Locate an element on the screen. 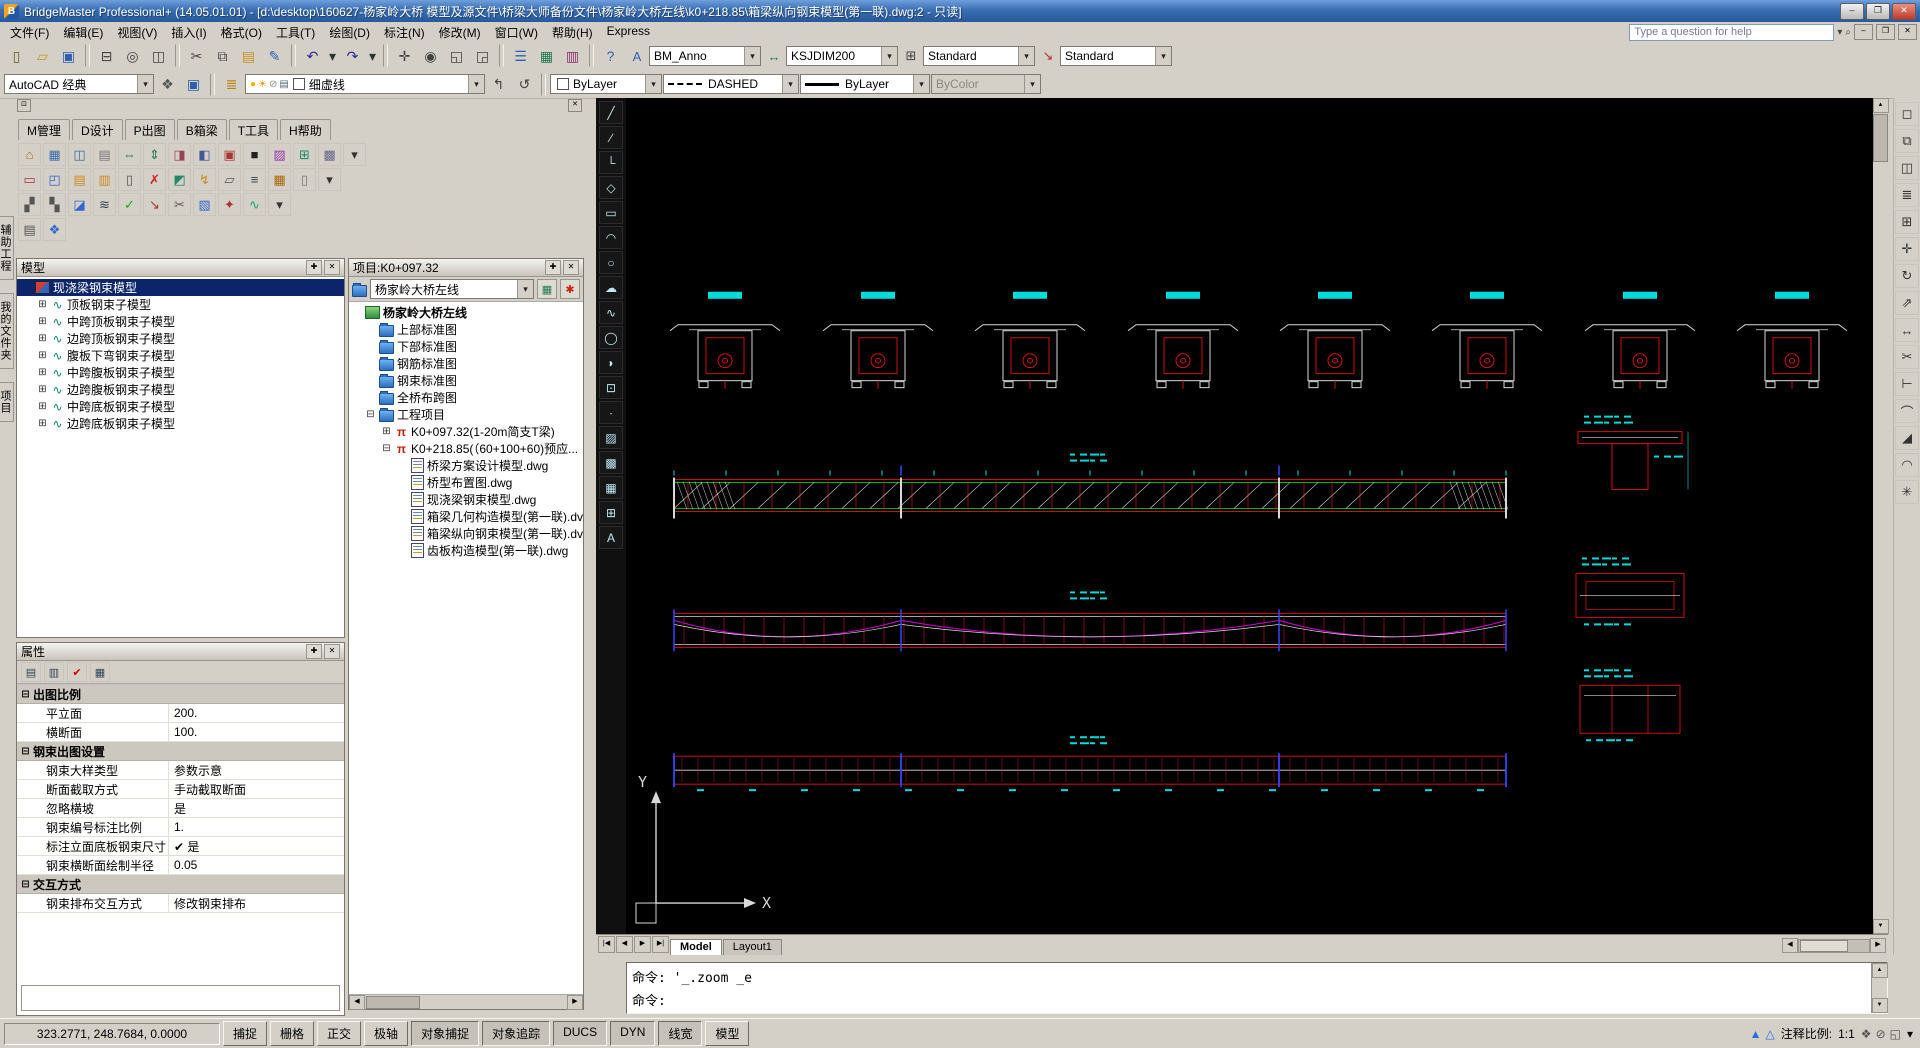 The height and width of the screenshot is (1048, 1920). bm-tool-button: ◪ is located at coordinates (79, 204).